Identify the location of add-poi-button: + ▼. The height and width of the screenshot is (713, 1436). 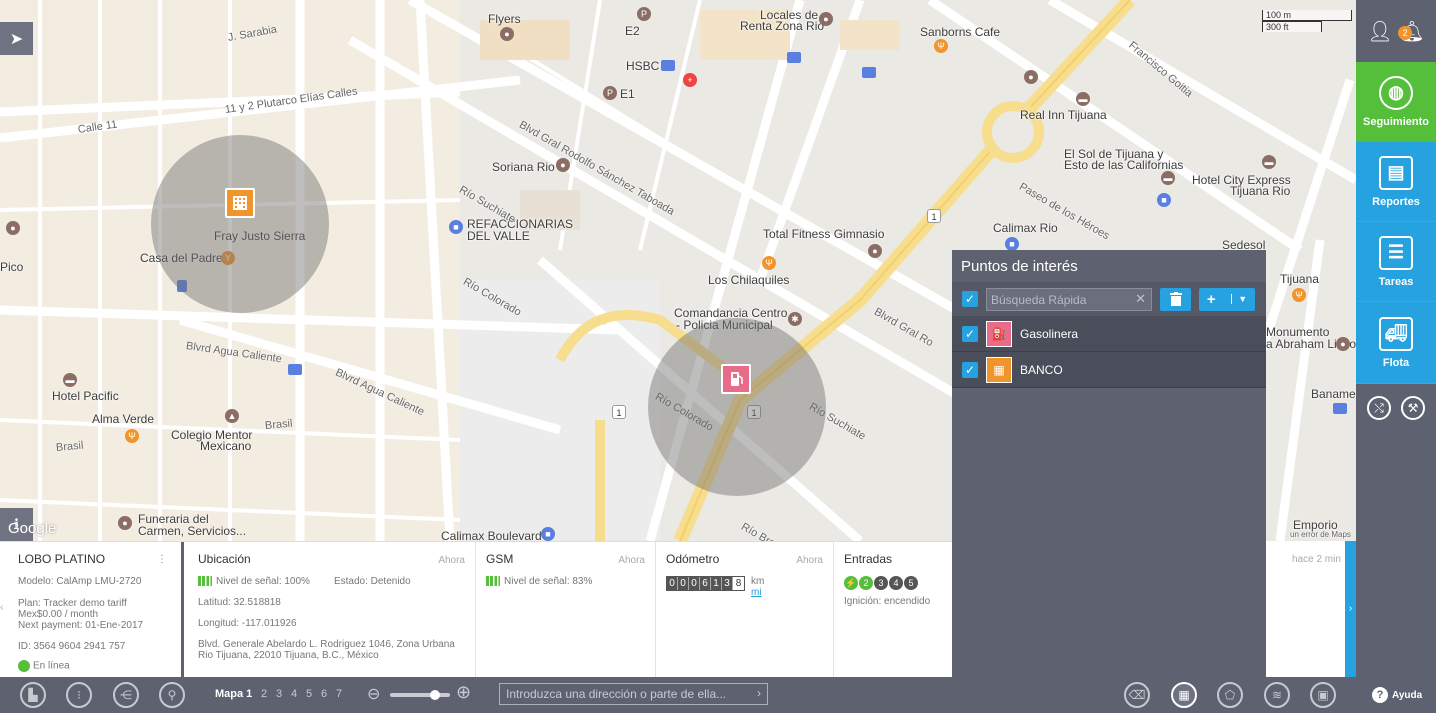
(1227, 299).